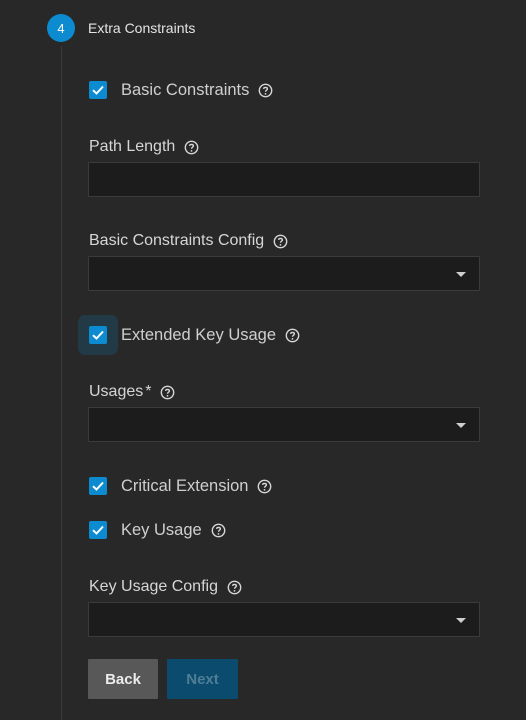  I want to click on critical-extension-checkbox, so click(98, 486).